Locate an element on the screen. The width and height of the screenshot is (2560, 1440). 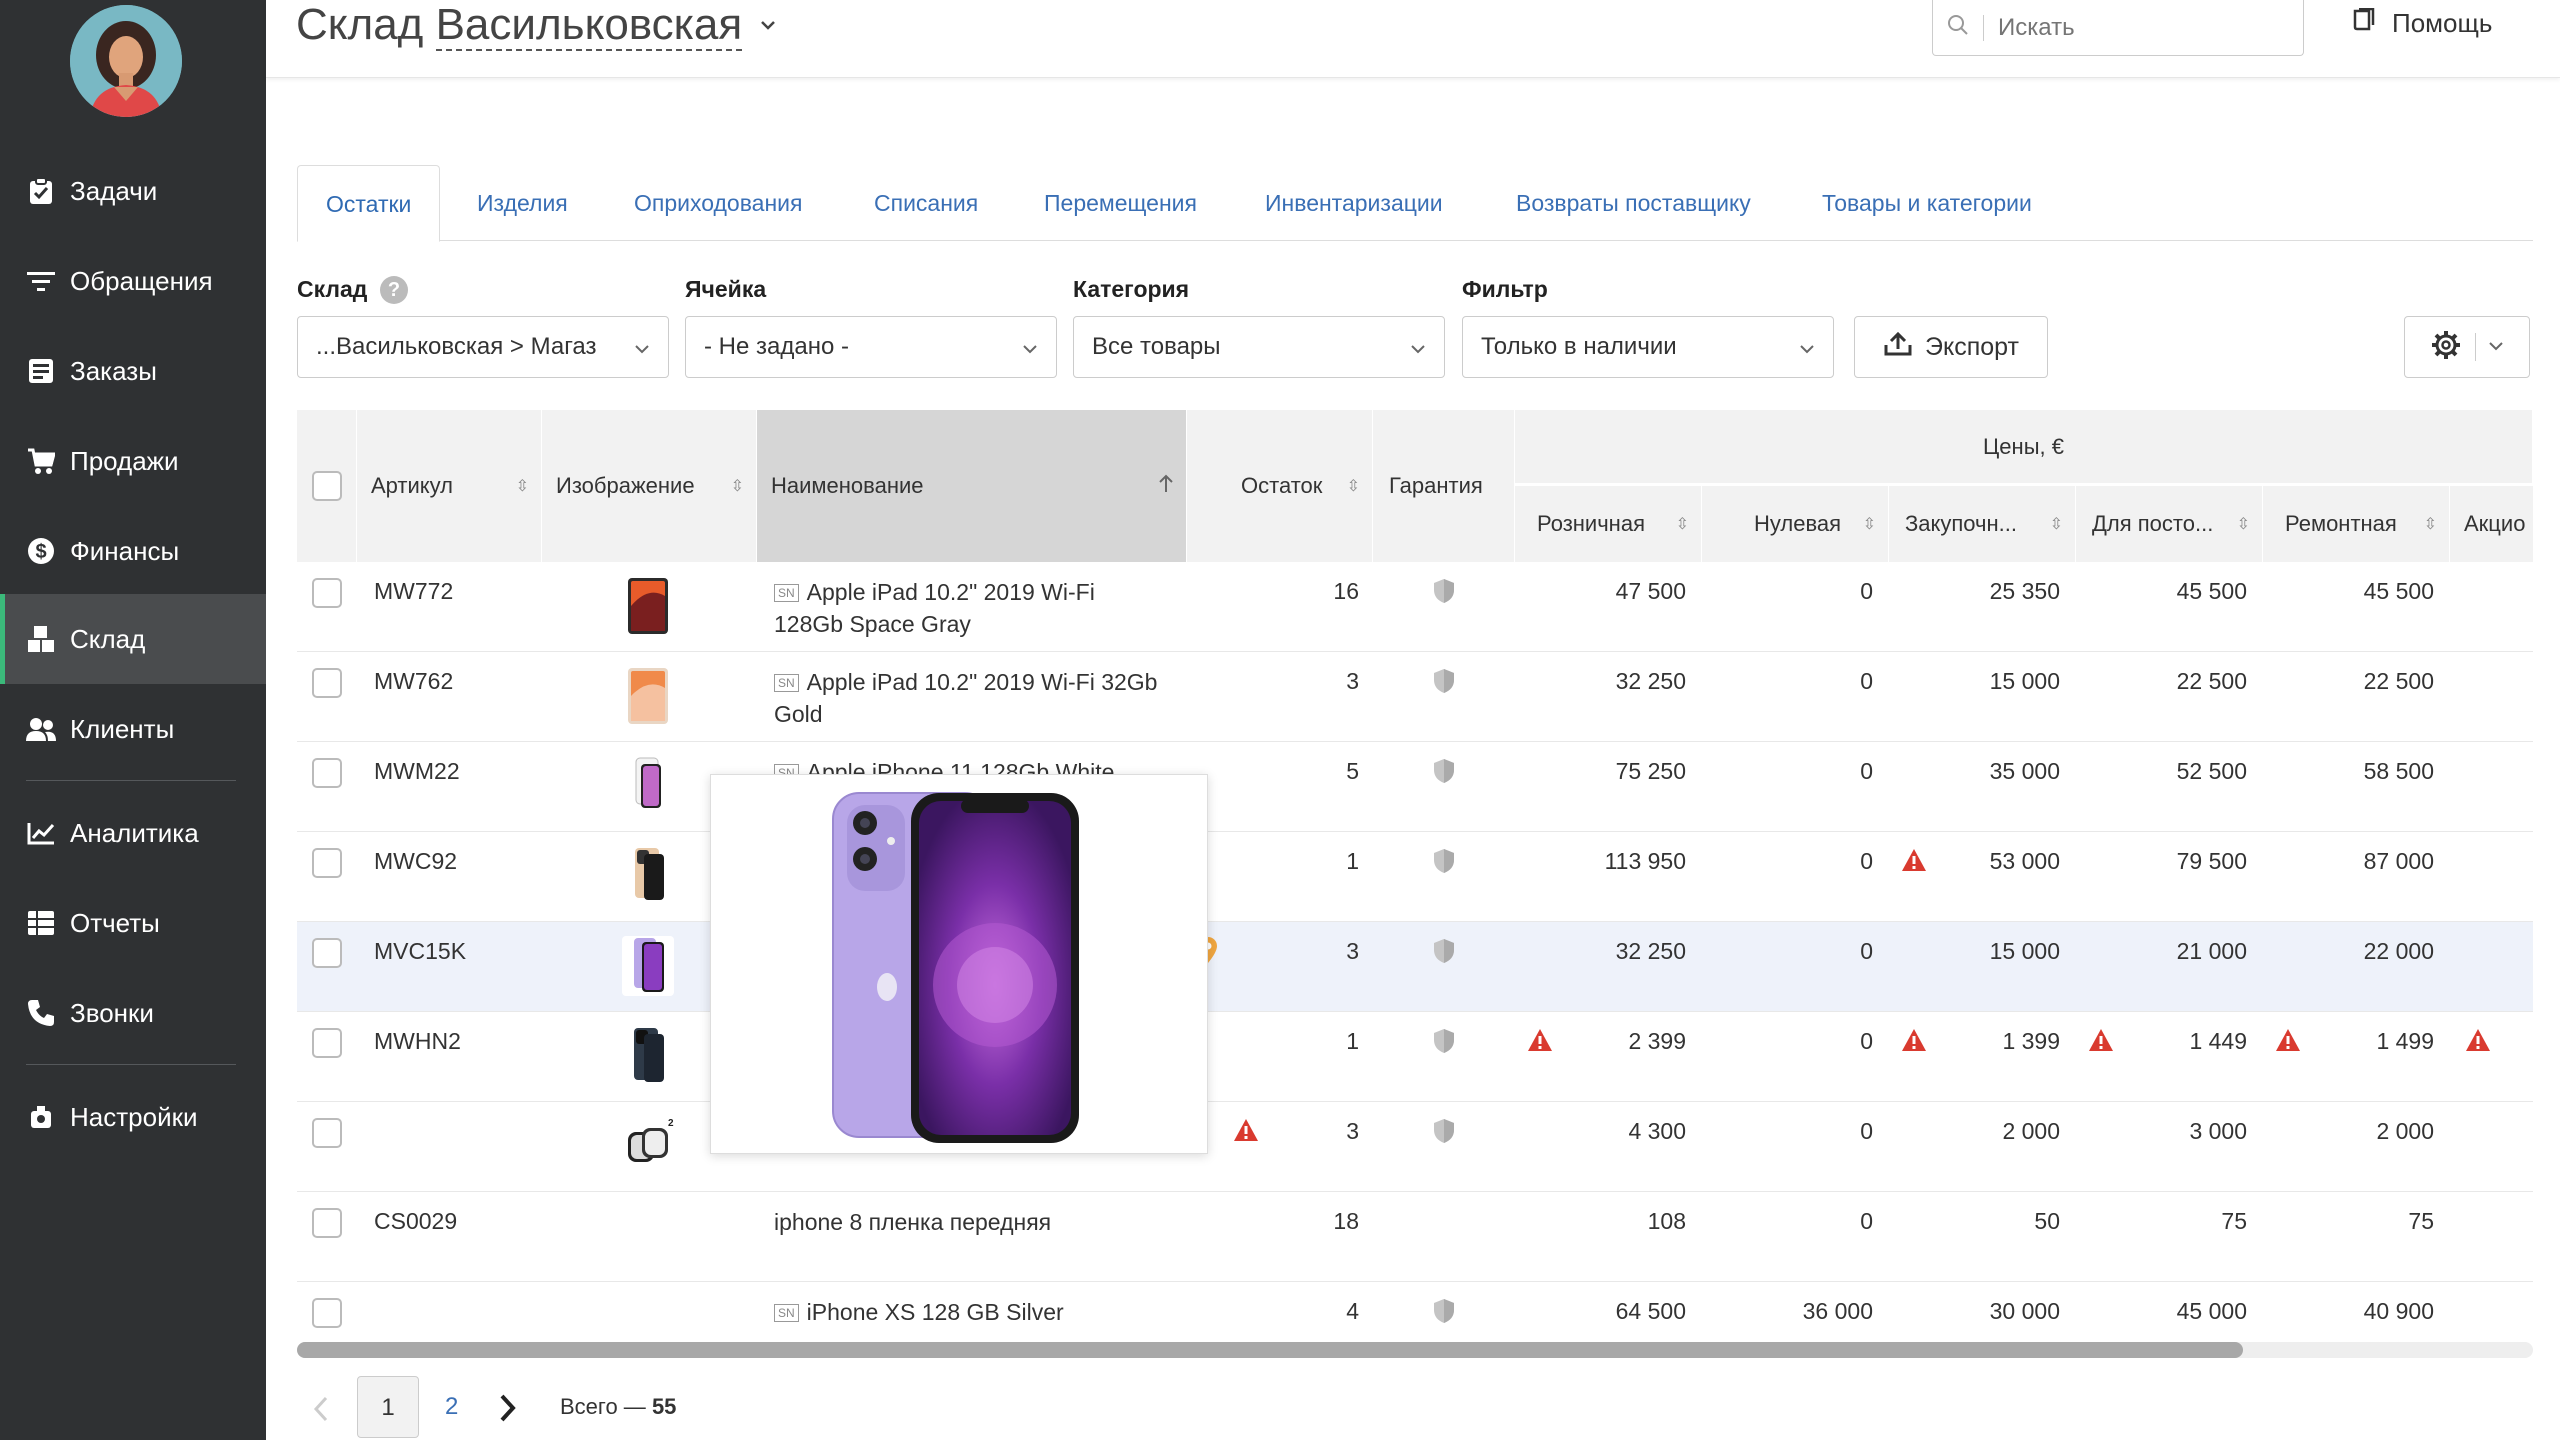
header-warranty: Гарантия is located at coordinates (1444, 486).